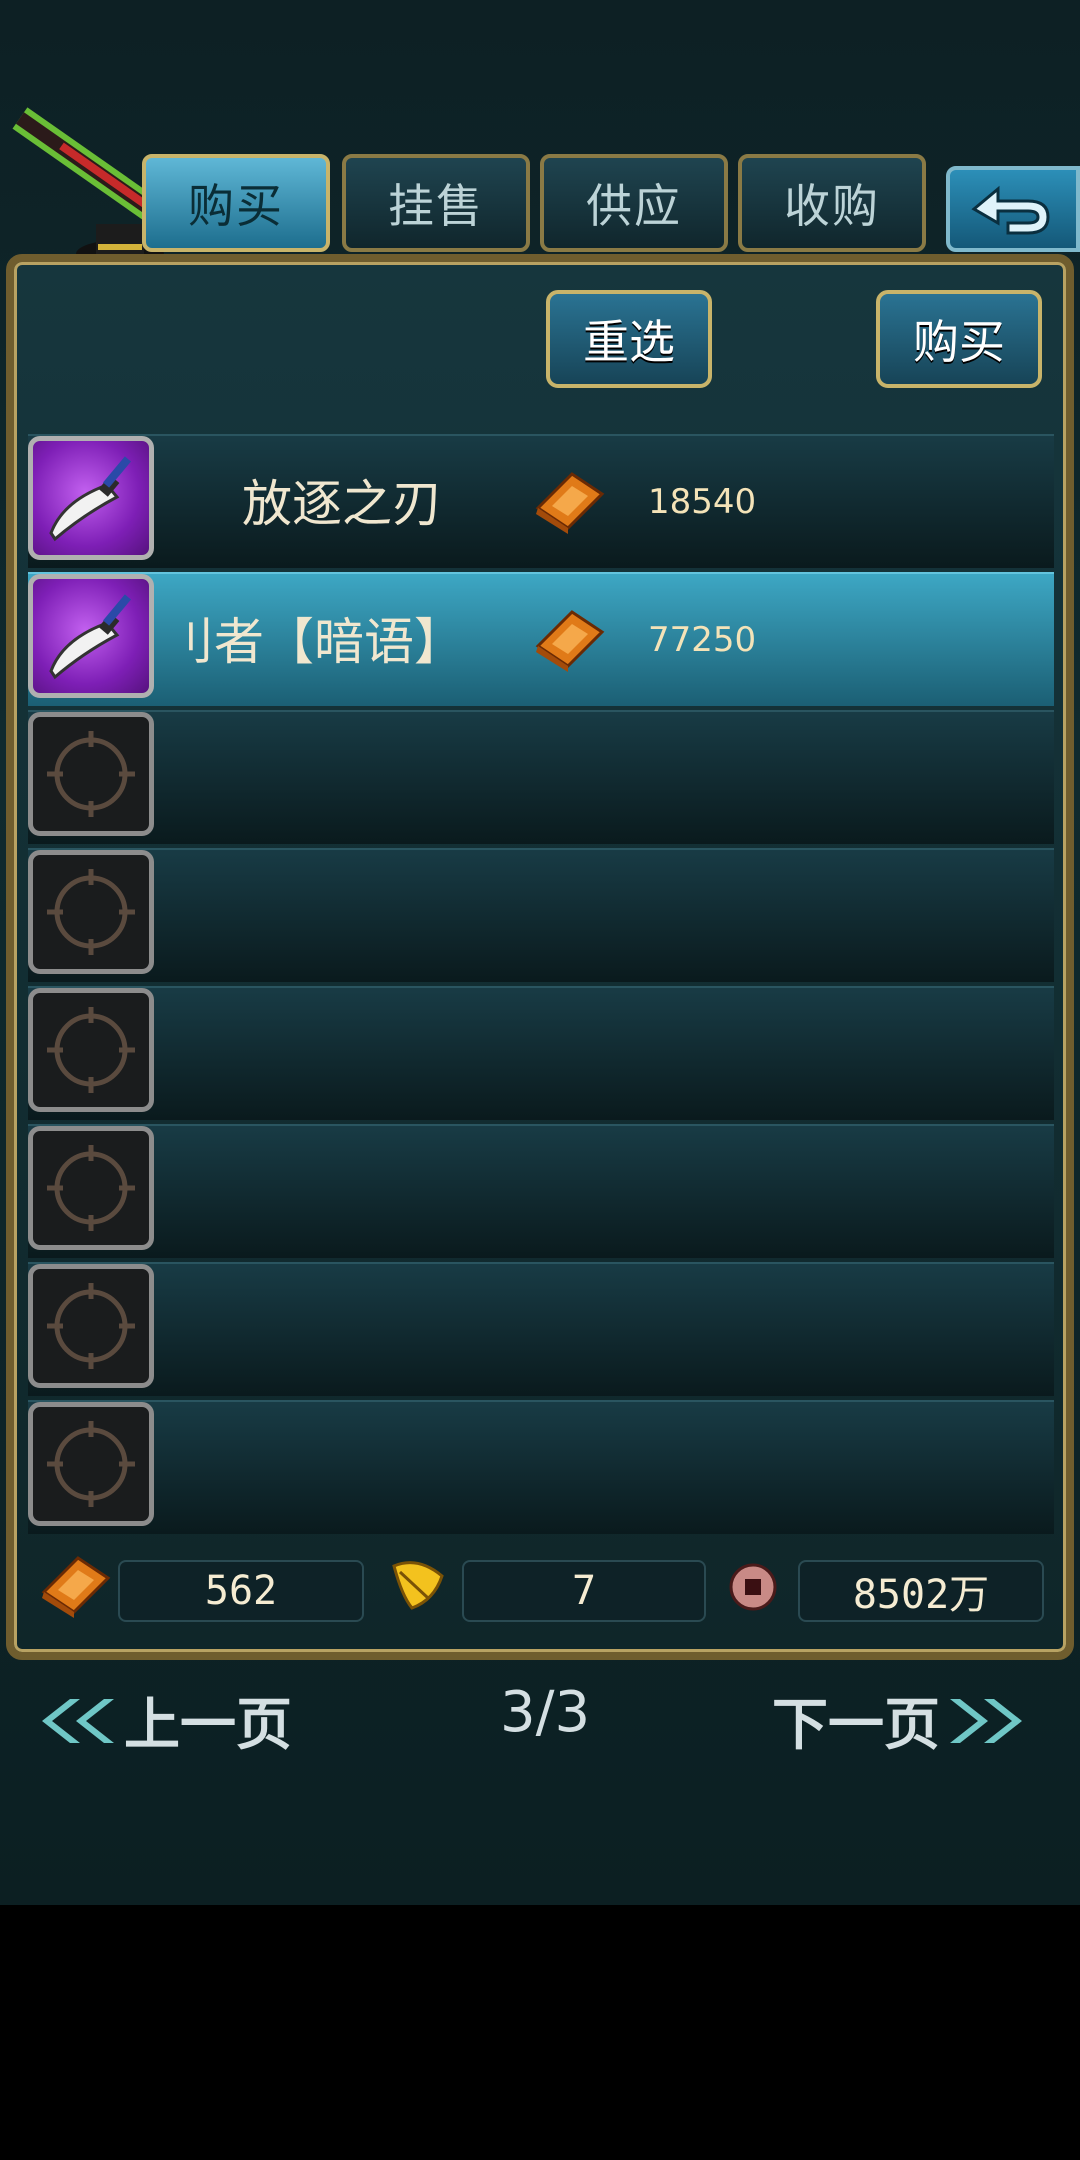  What do you see at coordinates (418, 1585) in the screenshot?
I see `gold-leaf-icon` at bounding box center [418, 1585].